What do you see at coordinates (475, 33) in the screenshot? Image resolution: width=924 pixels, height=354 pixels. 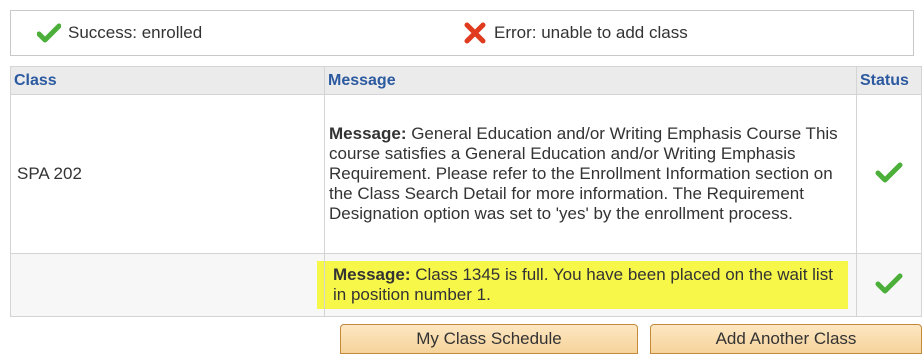 I see `error-x-icon` at bounding box center [475, 33].